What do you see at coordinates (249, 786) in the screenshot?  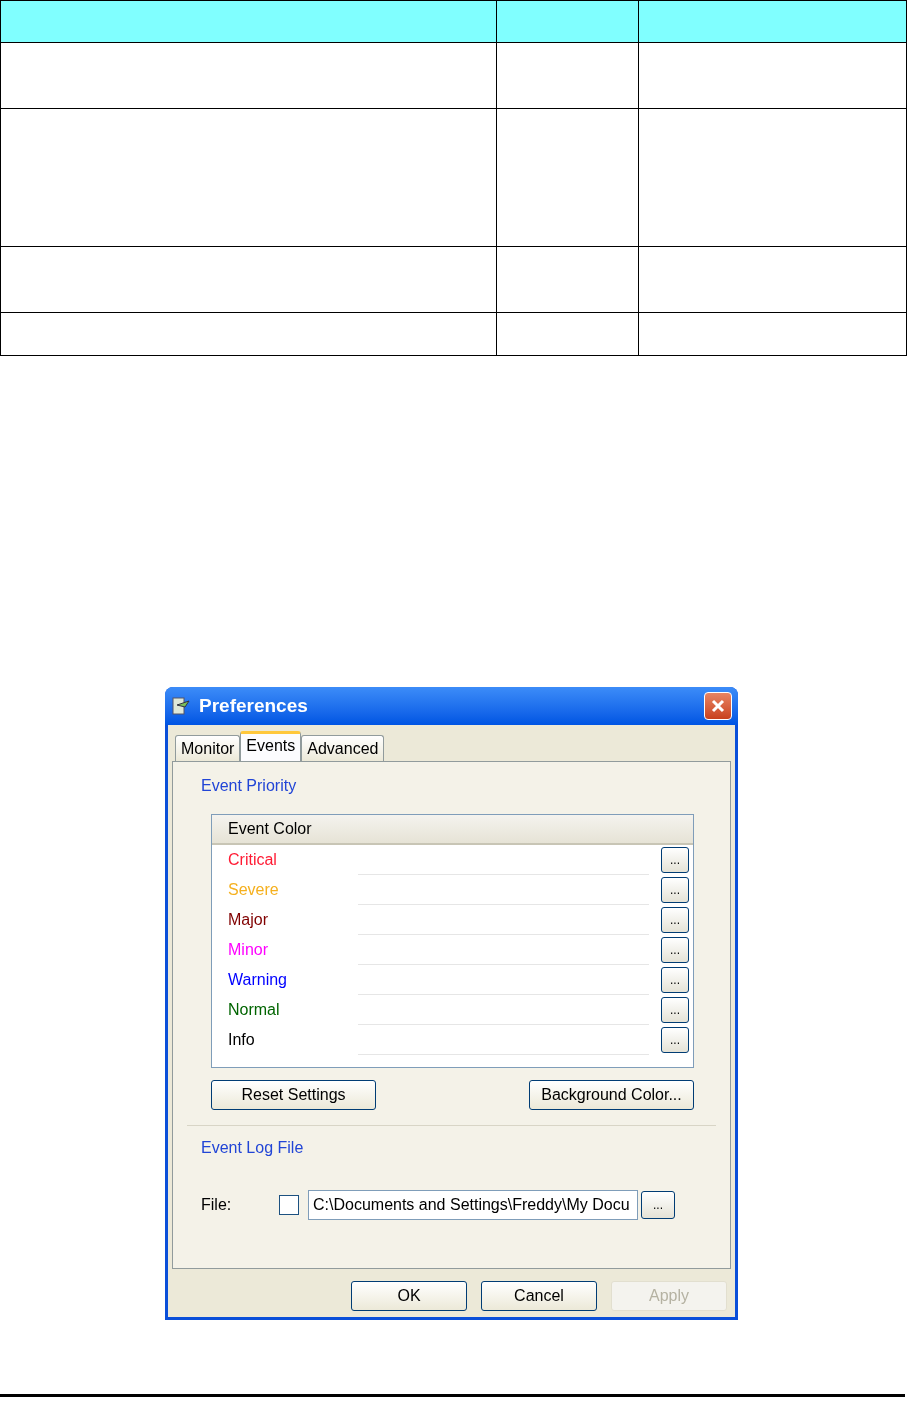 I see `section-heading: Event Priority` at bounding box center [249, 786].